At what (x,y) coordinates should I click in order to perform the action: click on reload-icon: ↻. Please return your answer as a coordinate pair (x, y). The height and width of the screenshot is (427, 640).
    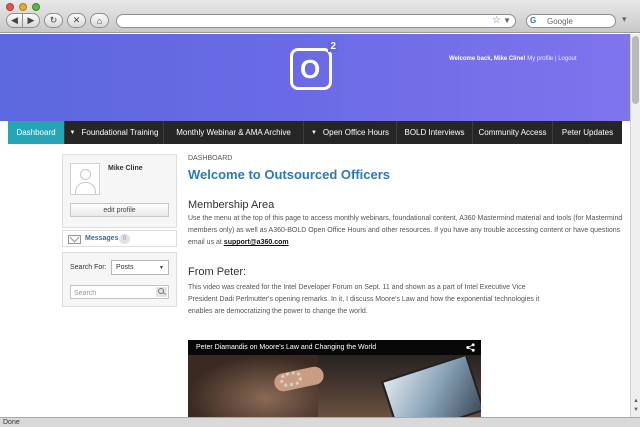
    Looking at the image, I should click on (53, 20).